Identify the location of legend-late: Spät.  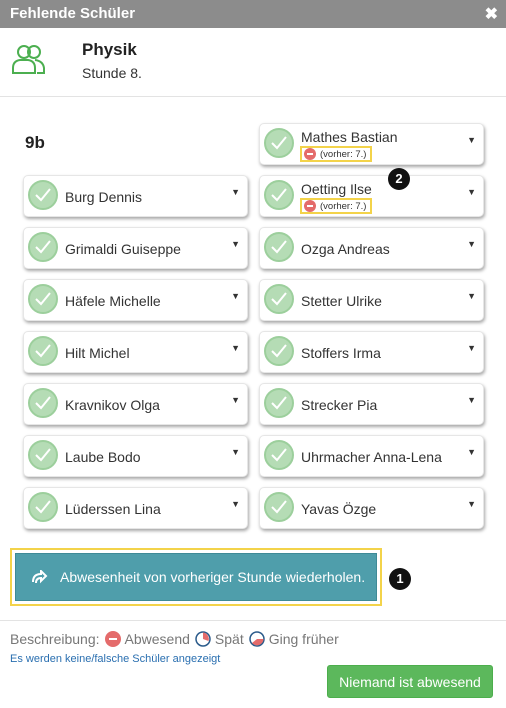
(219, 639).